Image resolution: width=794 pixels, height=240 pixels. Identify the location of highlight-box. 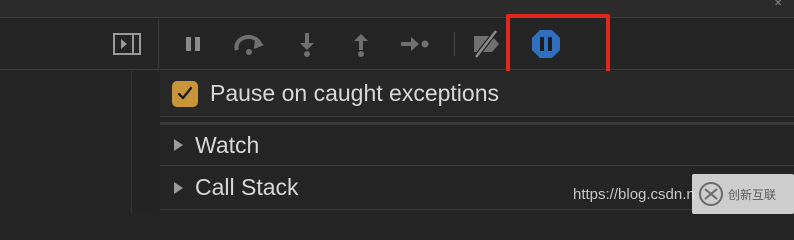
(558, 44).